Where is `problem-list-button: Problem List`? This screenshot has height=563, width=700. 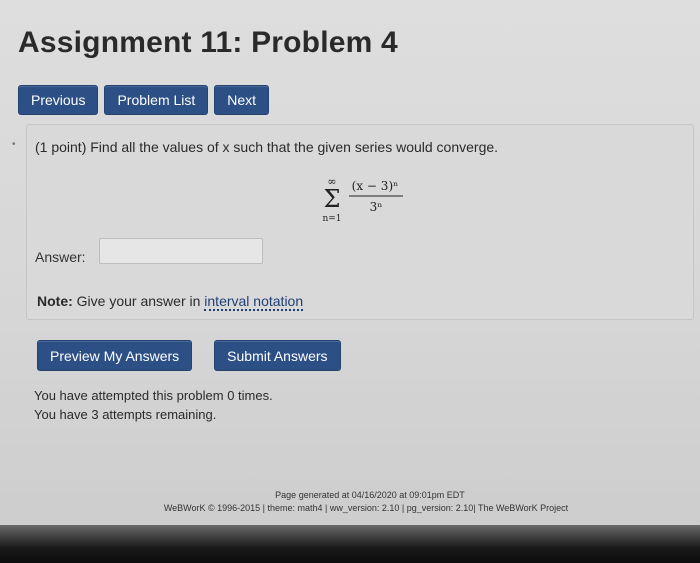
problem-list-button: Problem List is located at coordinates (156, 100).